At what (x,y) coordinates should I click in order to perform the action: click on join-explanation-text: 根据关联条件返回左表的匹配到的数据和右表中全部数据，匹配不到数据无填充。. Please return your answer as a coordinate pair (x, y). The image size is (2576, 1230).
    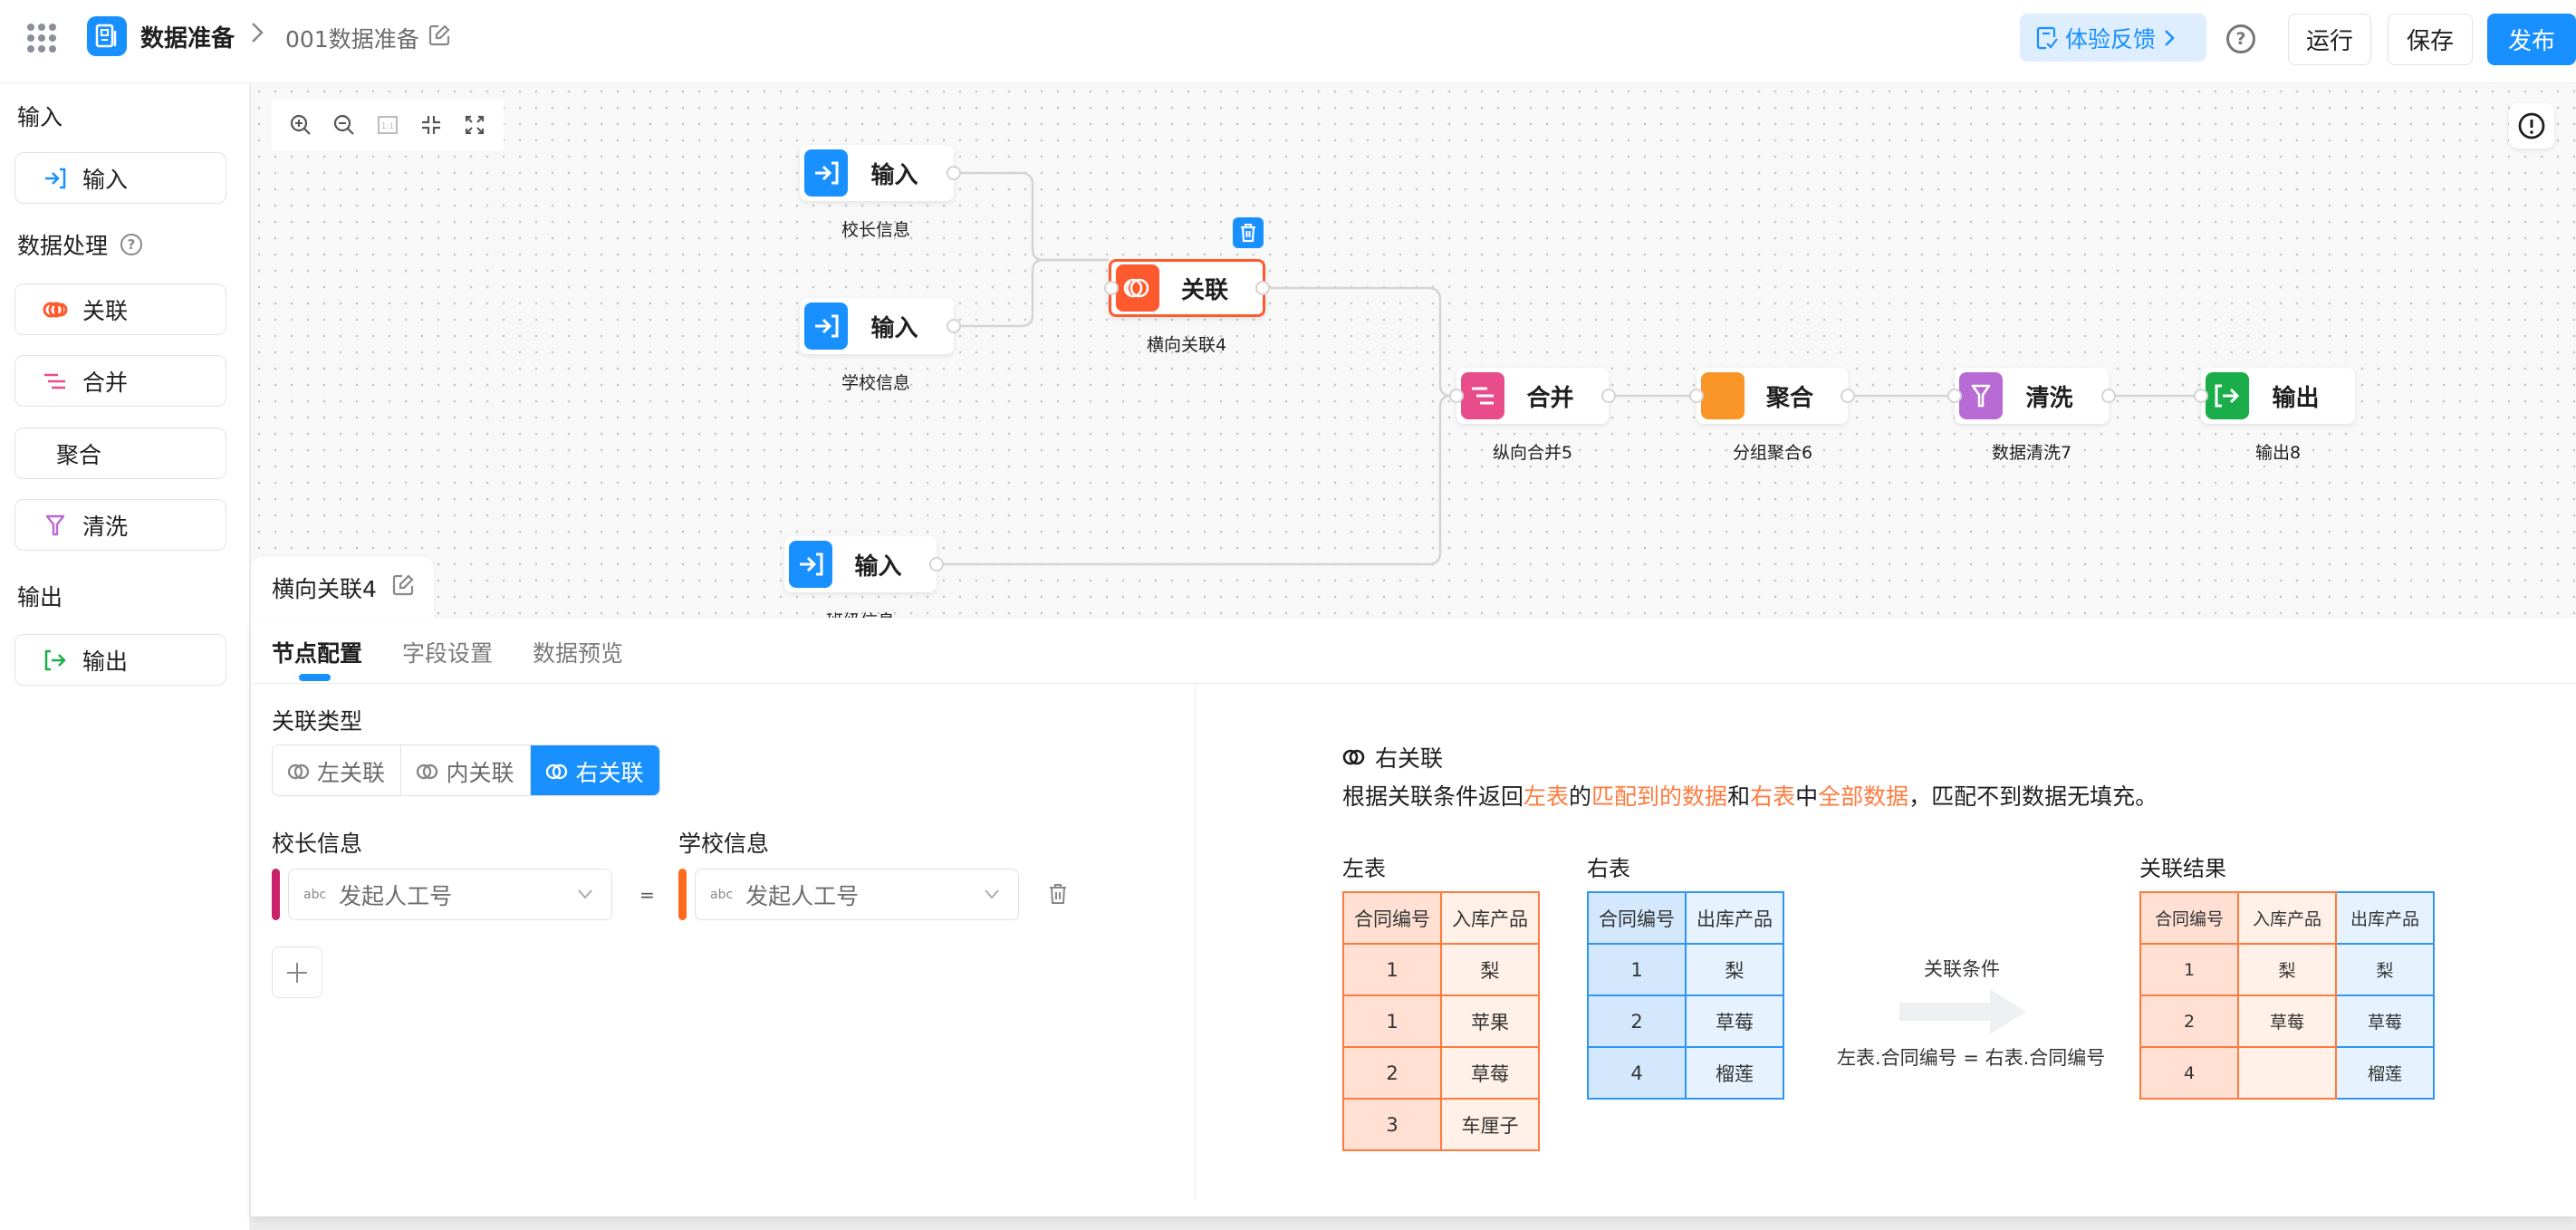
    Looking at the image, I should click on (1750, 795).